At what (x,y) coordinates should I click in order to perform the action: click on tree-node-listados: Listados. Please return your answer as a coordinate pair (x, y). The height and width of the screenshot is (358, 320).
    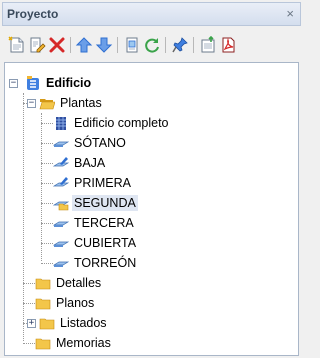
    Looking at the image, I should click on (74, 323).